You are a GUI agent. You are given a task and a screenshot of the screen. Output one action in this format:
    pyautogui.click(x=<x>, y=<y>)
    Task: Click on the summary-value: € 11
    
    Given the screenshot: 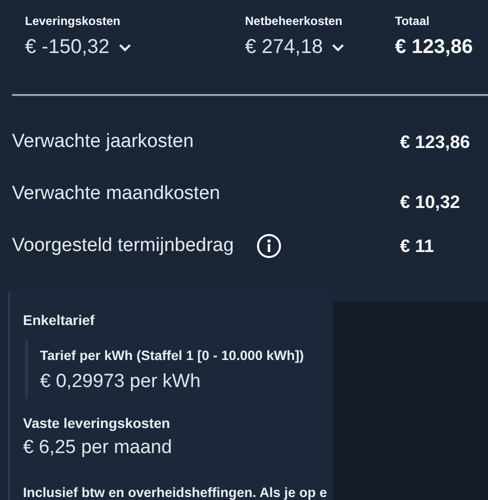 What is the action you would take?
    pyautogui.click(x=418, y=246)
    